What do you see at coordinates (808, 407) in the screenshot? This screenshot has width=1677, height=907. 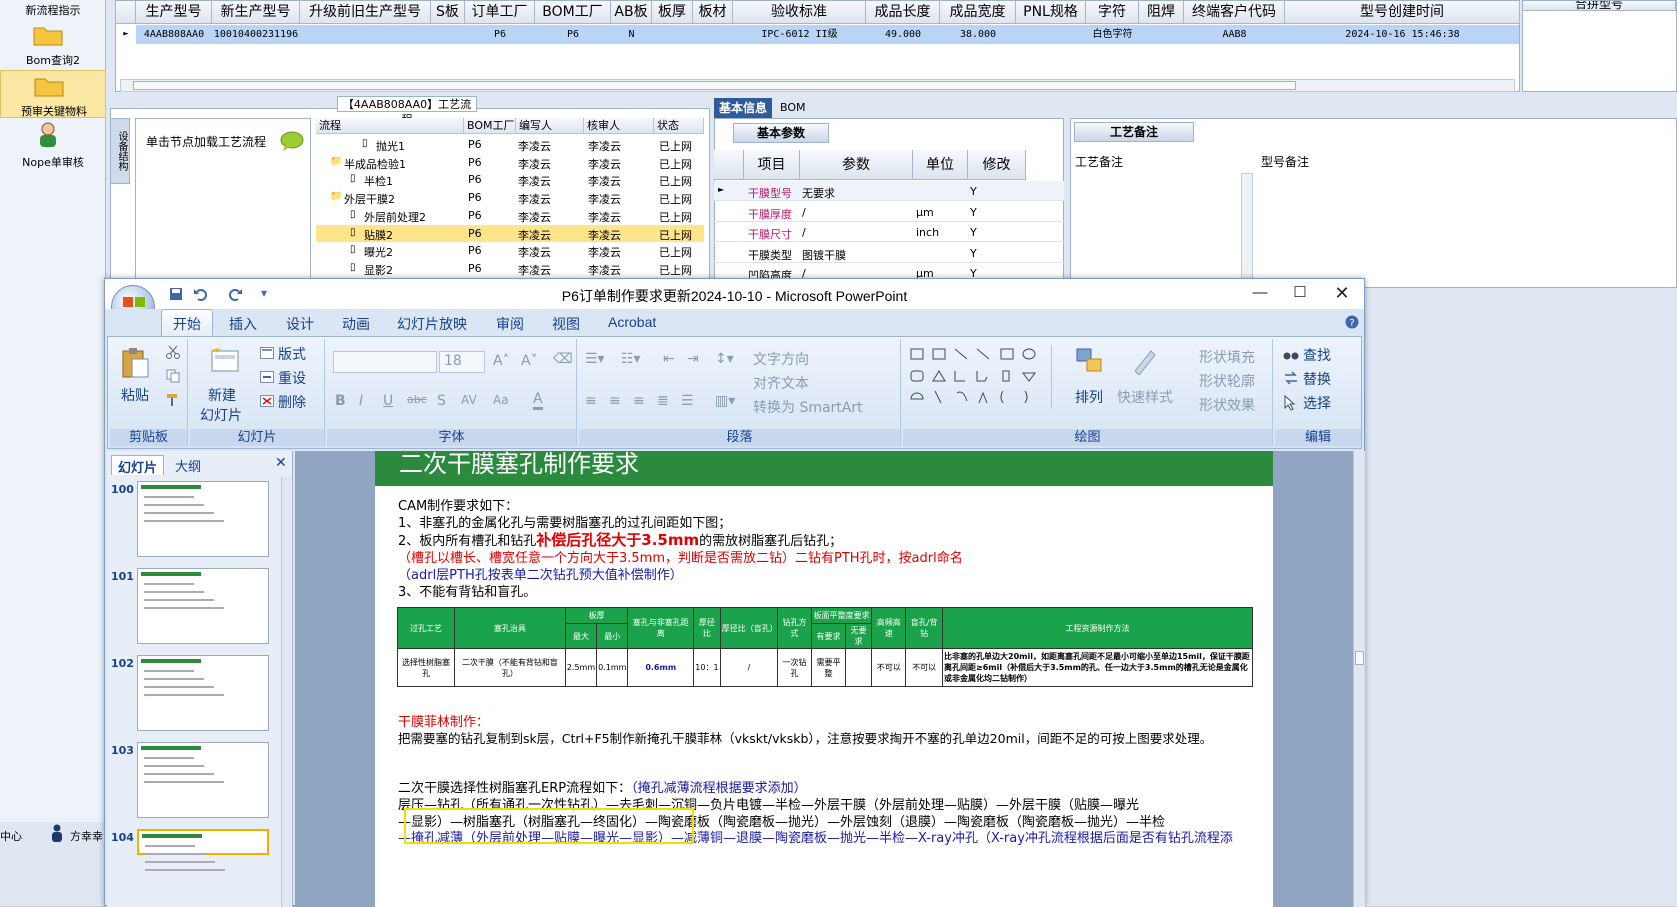 I see `convert-smartart-button: 转换为 SmartArt` at bounding box center [808, 407].